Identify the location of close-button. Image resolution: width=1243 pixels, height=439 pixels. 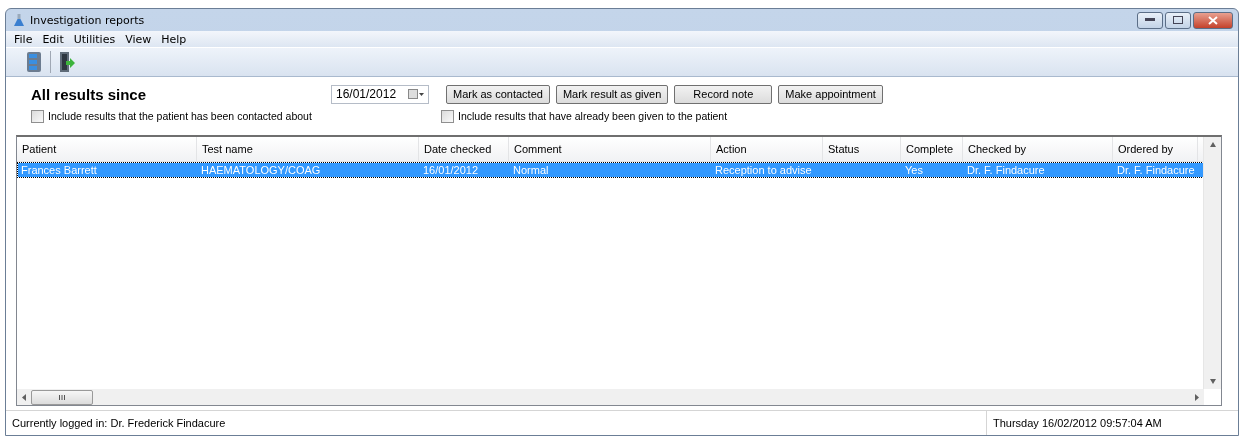
(1213, 20).